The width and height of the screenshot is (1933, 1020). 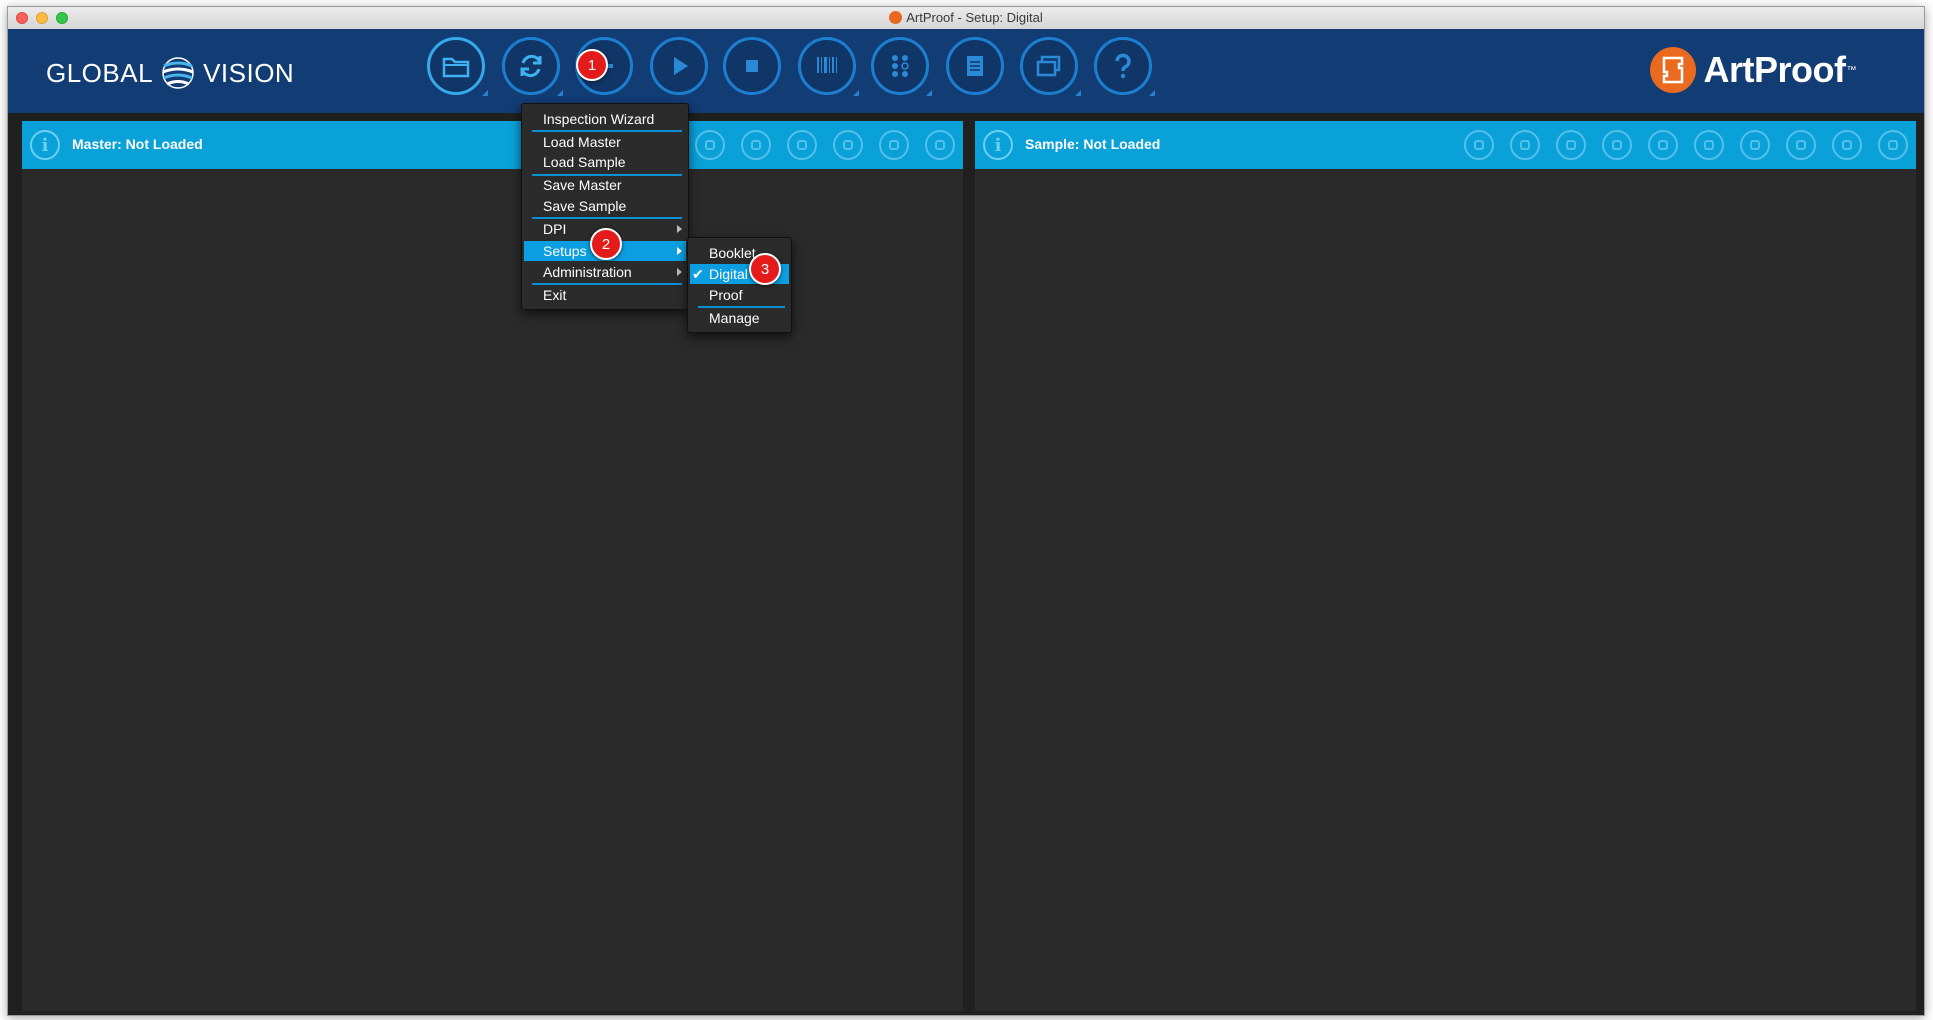 I want to click on window-title: ArtProof - Setup: Digital, so click(x=966, y=18).